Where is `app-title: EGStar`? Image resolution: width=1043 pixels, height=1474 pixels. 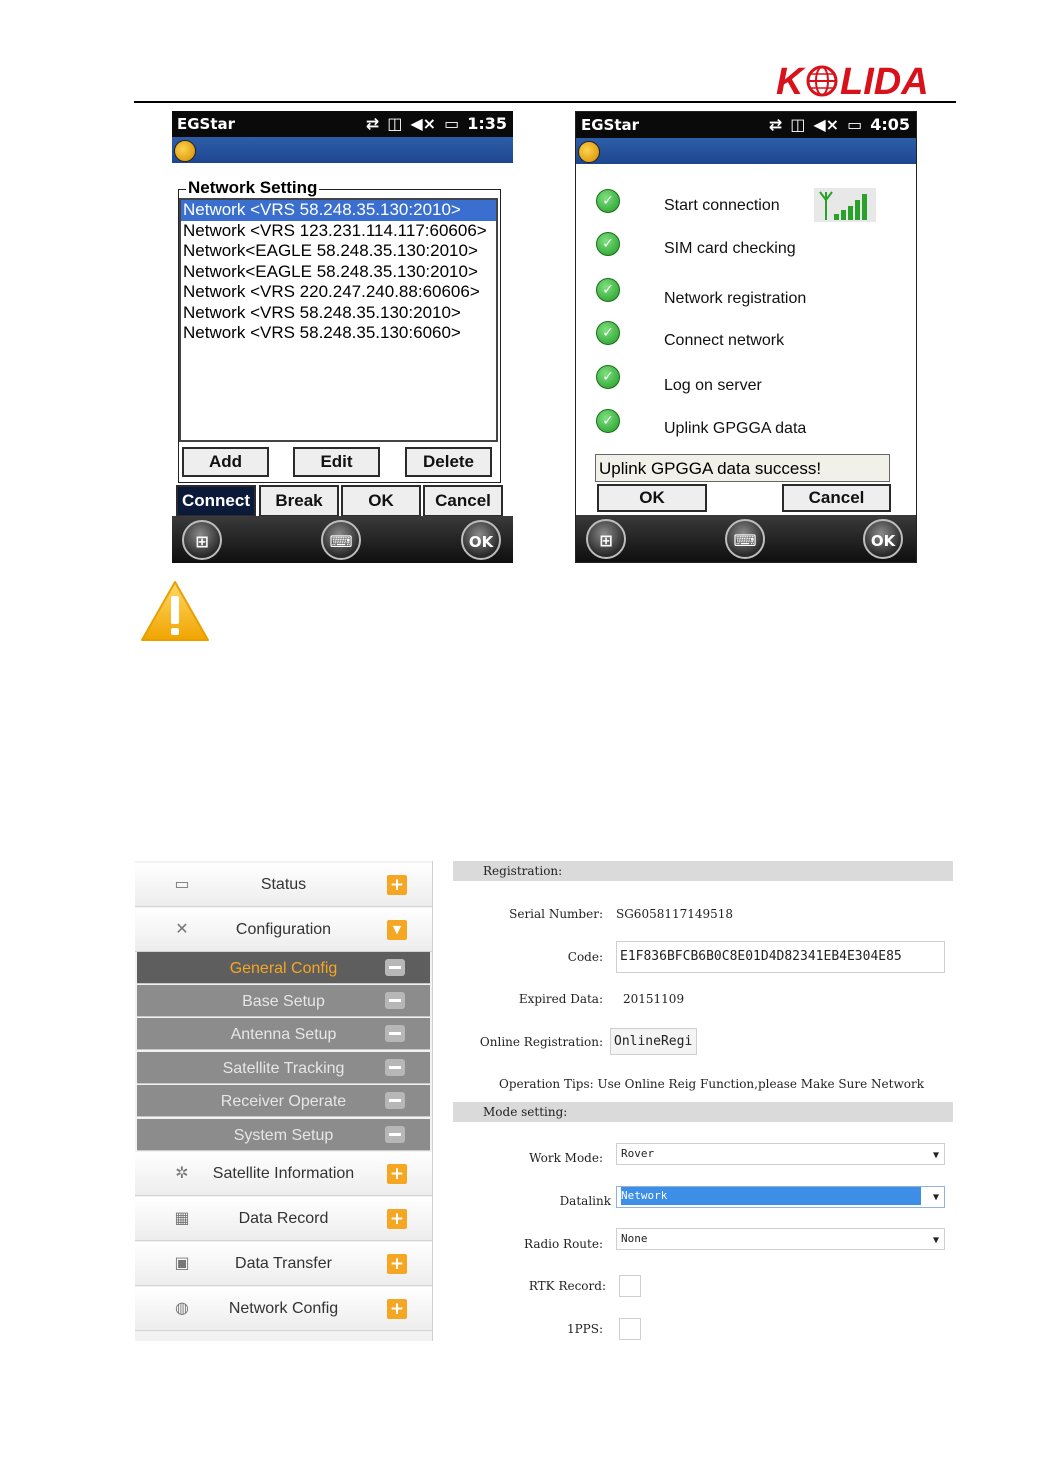
app-title: EGStar is located at coordinates (610, 125).